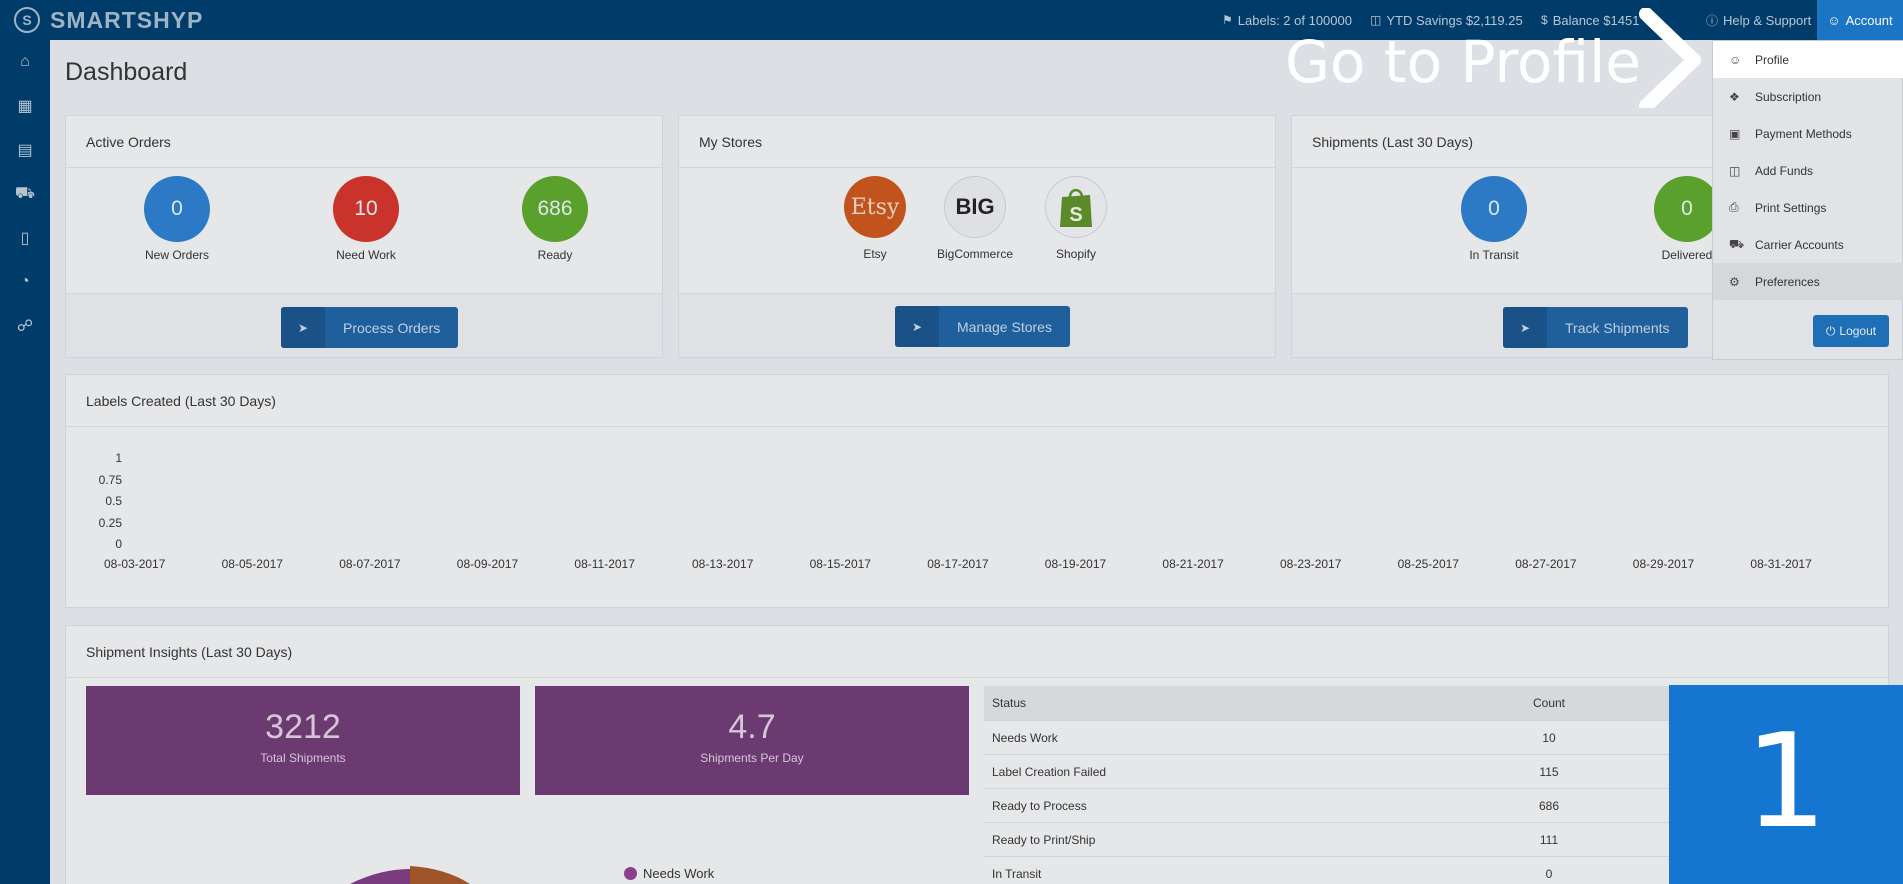 The image size is (1903, 884). I want to click on legend-swatch, so click(630, 873).